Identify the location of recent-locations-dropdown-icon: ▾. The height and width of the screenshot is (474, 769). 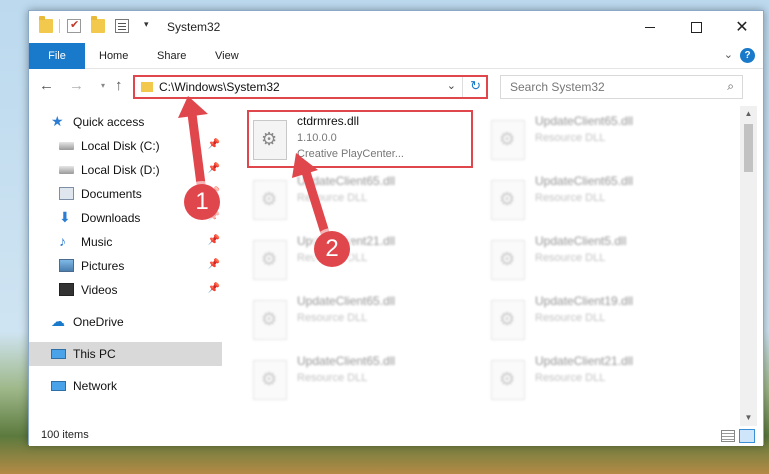
(103, 85).